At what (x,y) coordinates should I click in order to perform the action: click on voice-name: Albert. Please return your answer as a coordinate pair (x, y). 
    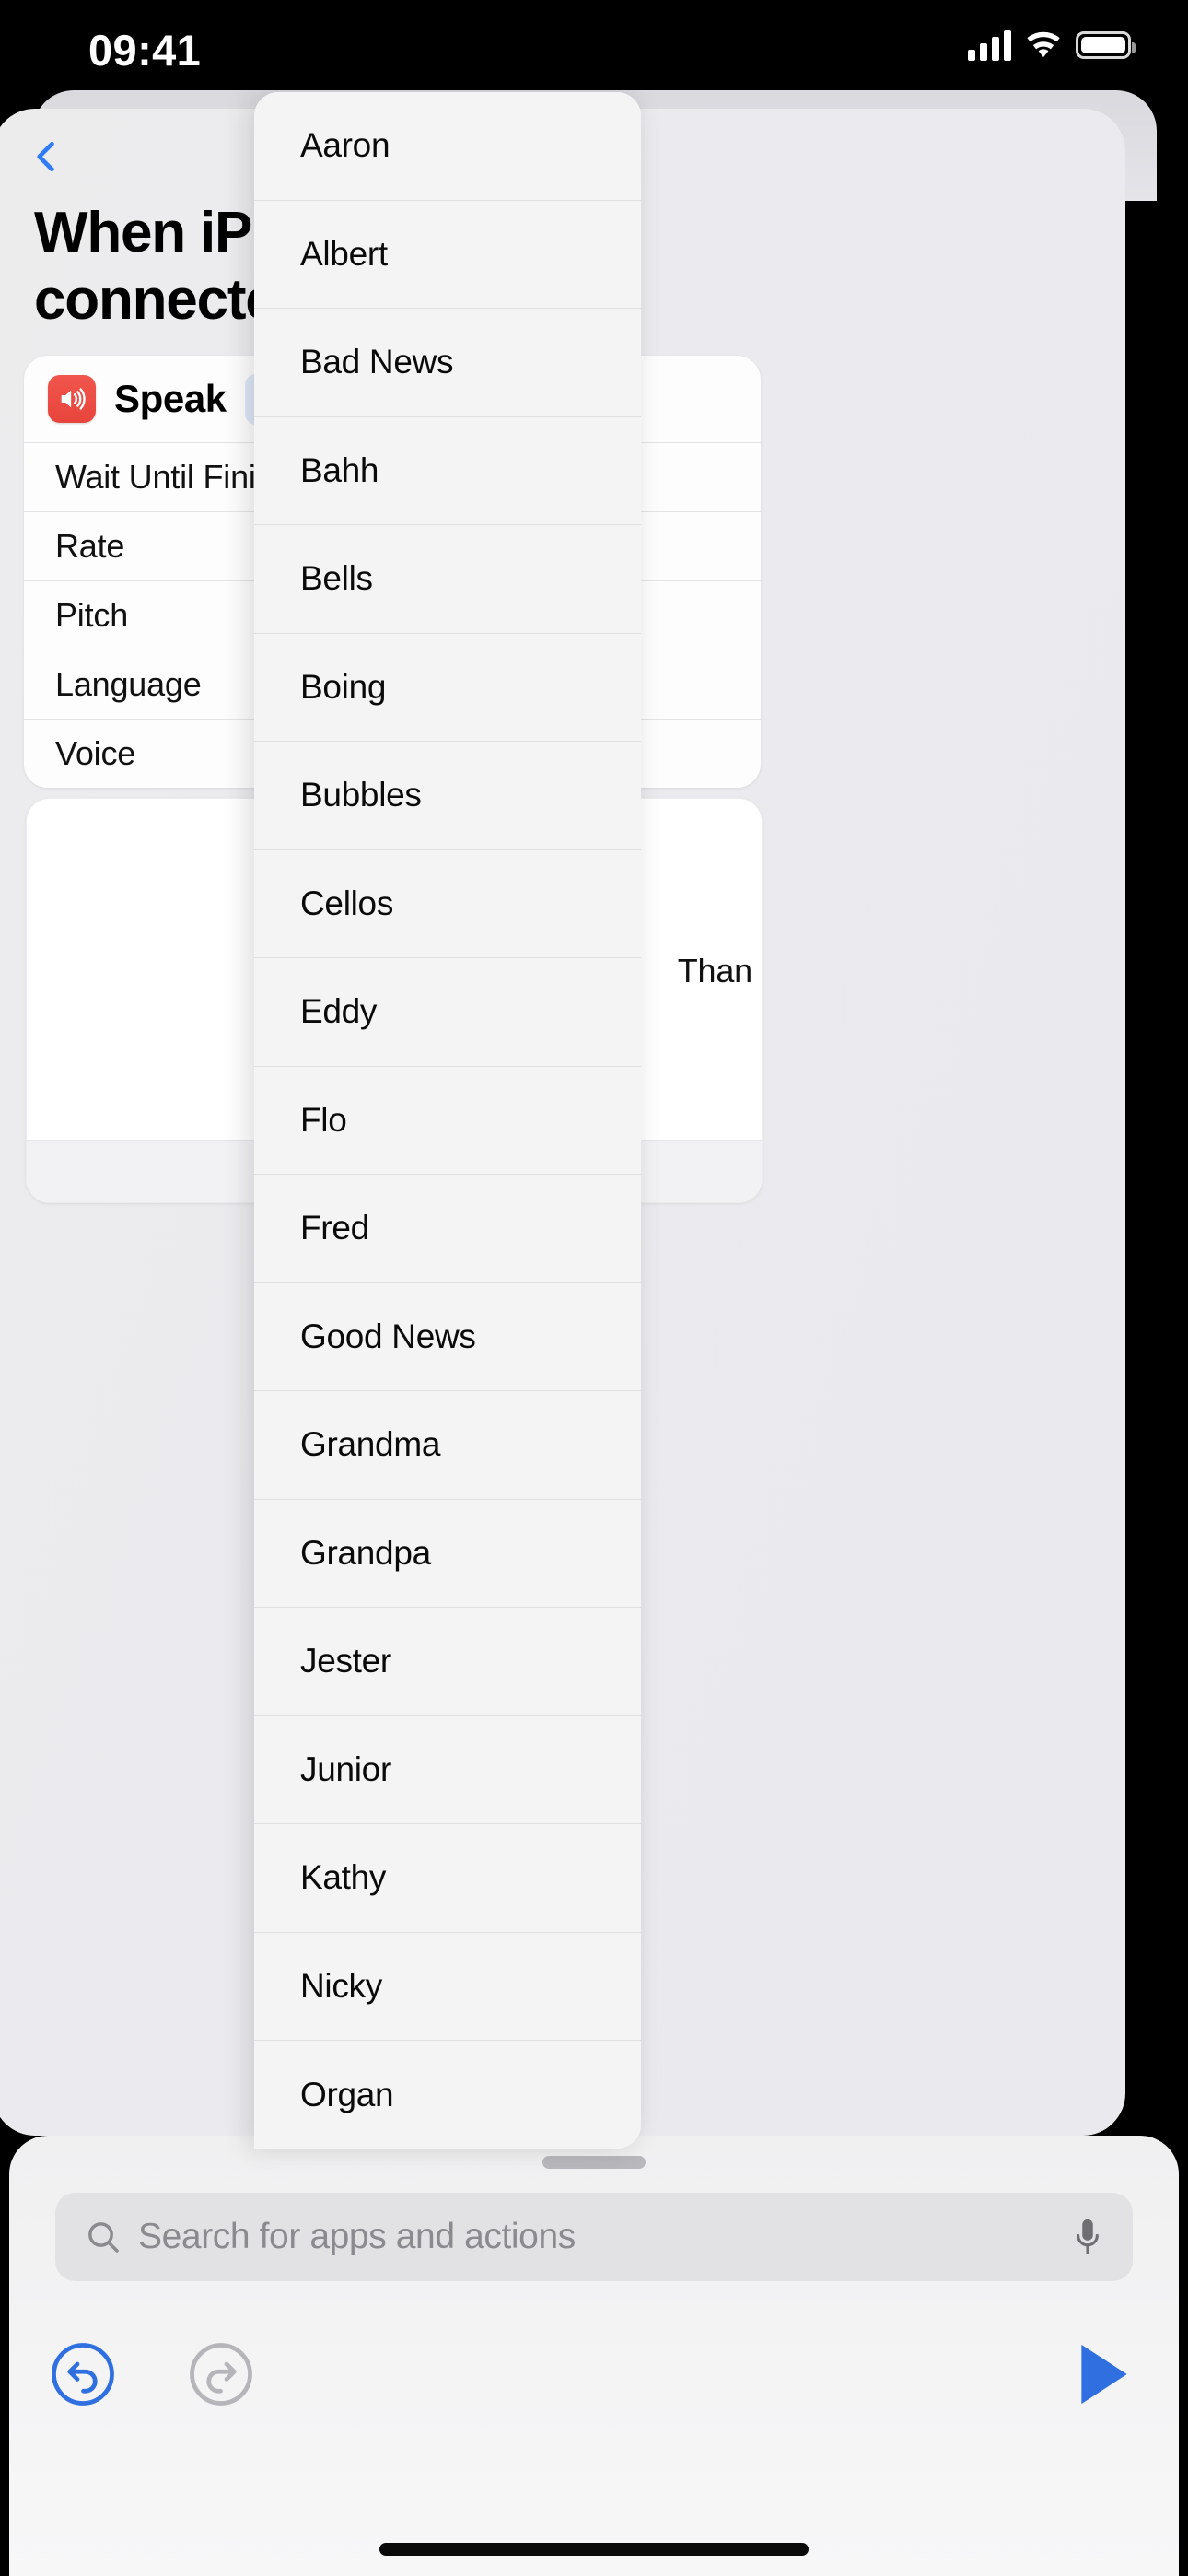
    Looking at the image, I should click on (344, 254).